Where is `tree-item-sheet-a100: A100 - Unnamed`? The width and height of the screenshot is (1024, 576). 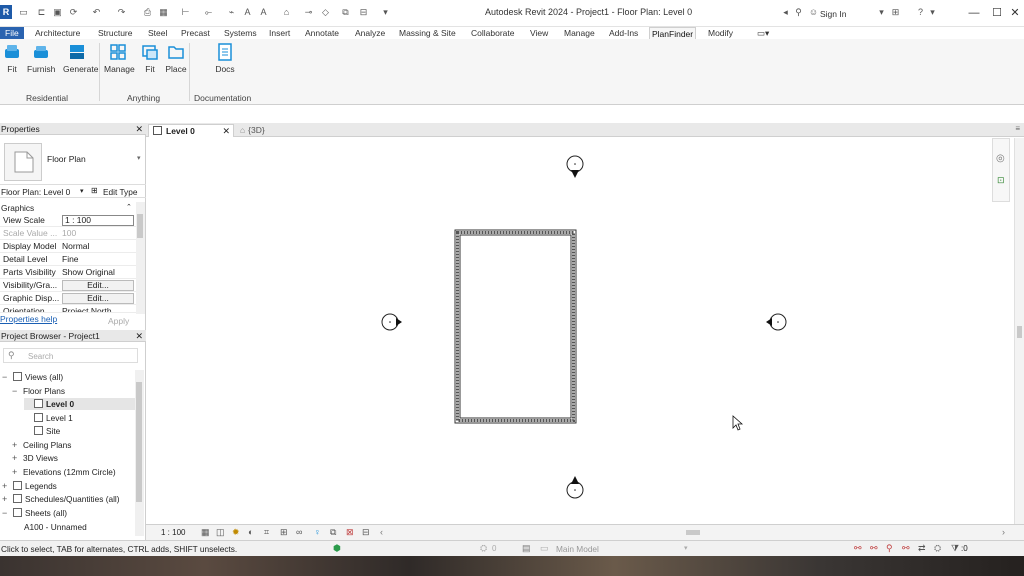 tree-item-sheet-a100: A100 - Unnamed is located at coordinates (55, 527).